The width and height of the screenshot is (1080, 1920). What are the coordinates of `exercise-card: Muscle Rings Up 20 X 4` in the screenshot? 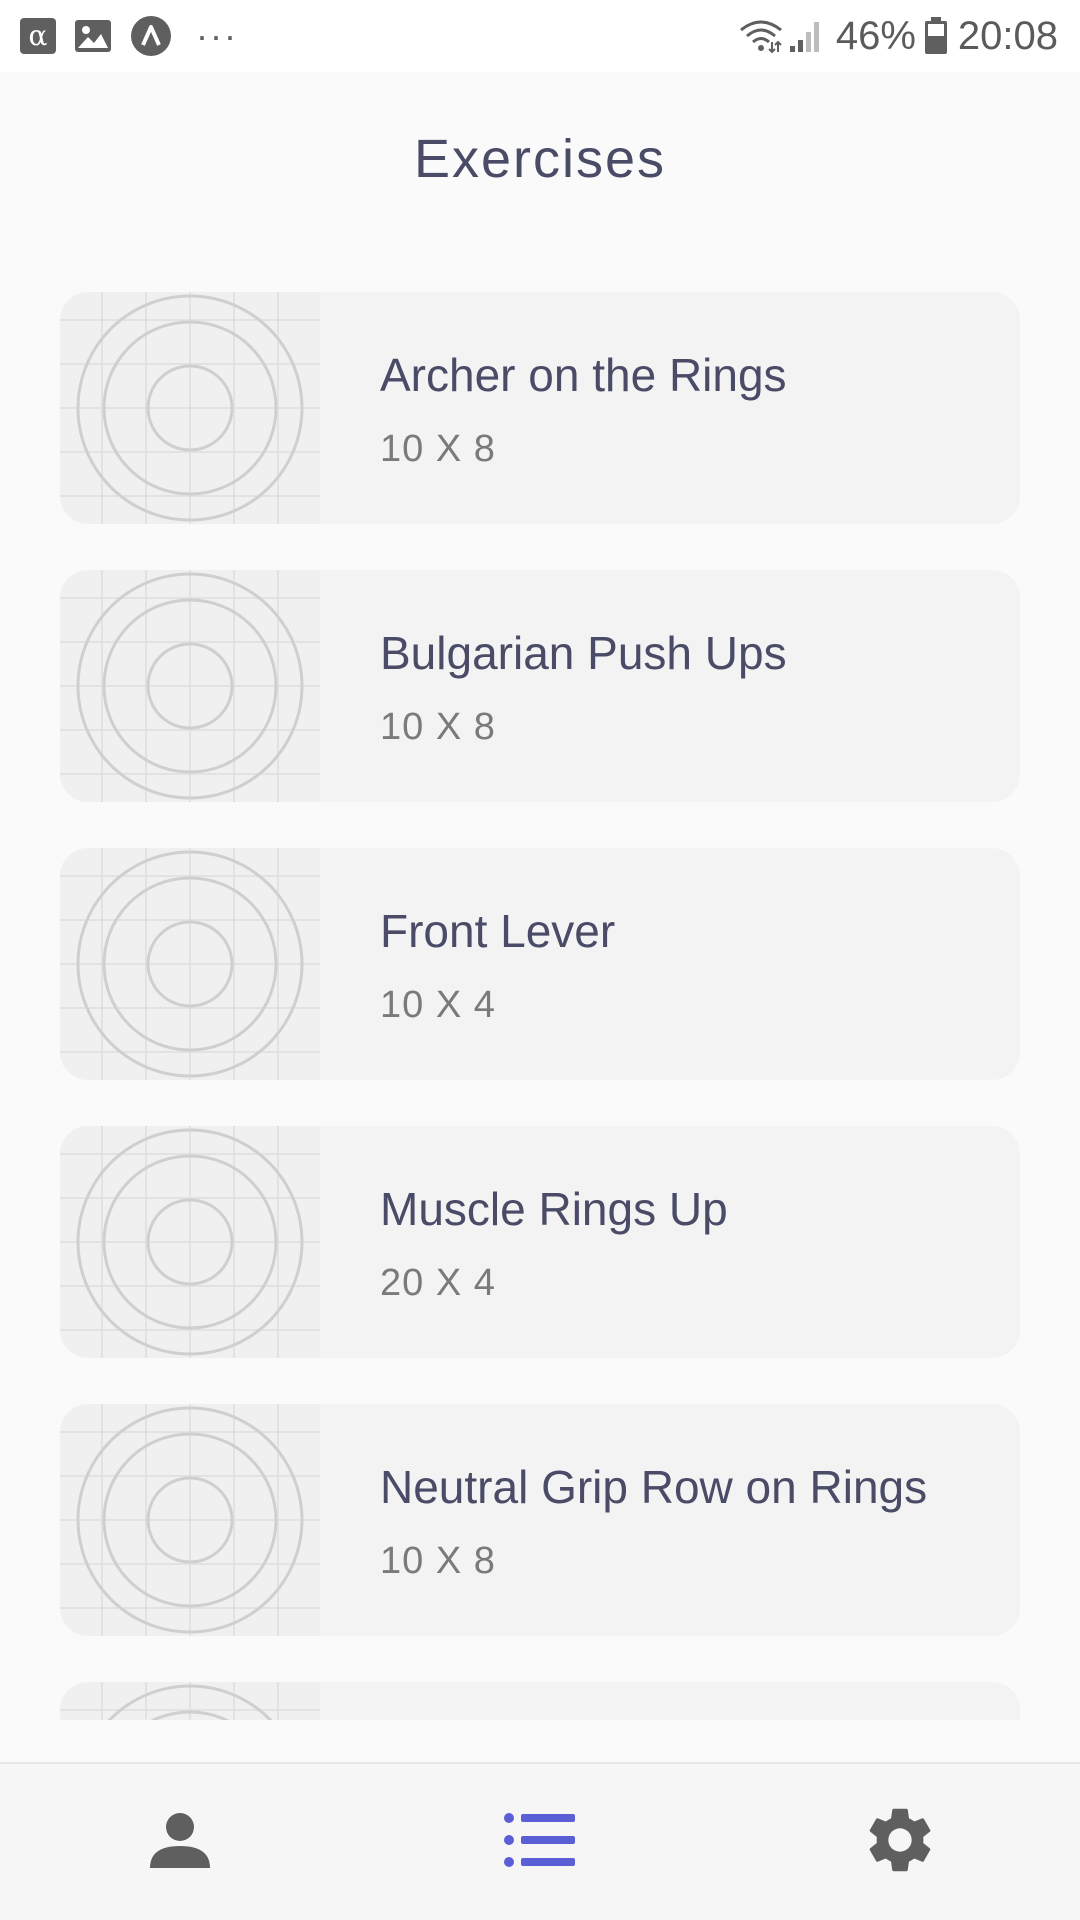 It's located at (540, 1242).